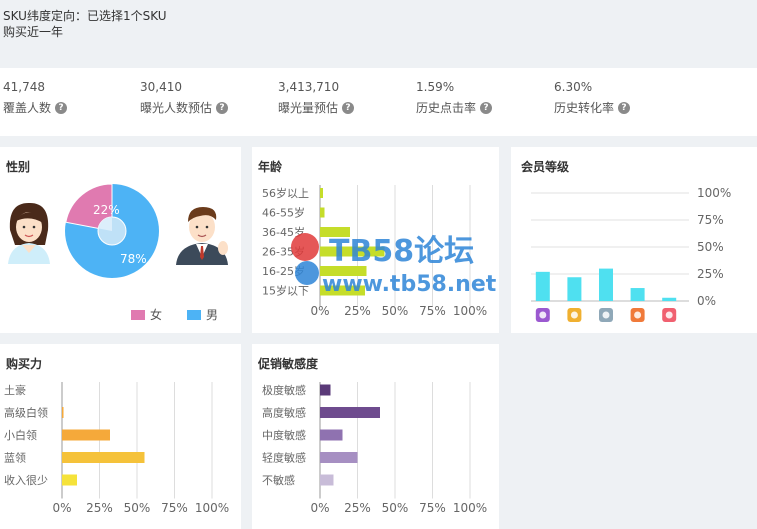 The image size is (757, 529). I want to click on female-pct-label: 22%, so click(106, 210).